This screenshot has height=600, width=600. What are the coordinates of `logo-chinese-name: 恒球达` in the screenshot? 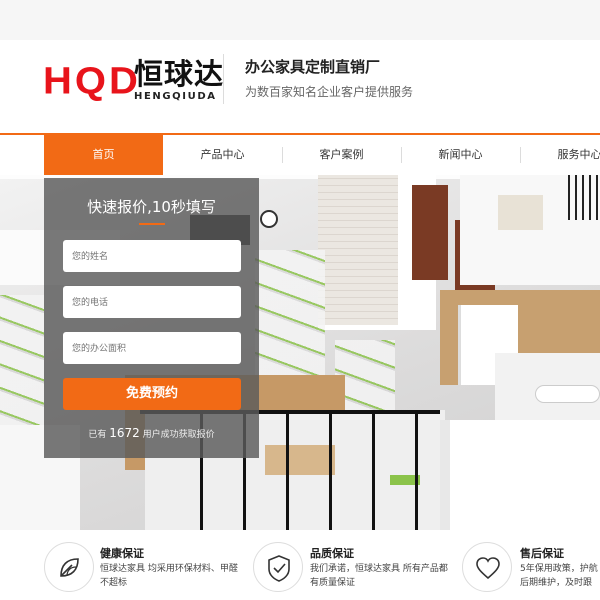 It's located at (179, 74).